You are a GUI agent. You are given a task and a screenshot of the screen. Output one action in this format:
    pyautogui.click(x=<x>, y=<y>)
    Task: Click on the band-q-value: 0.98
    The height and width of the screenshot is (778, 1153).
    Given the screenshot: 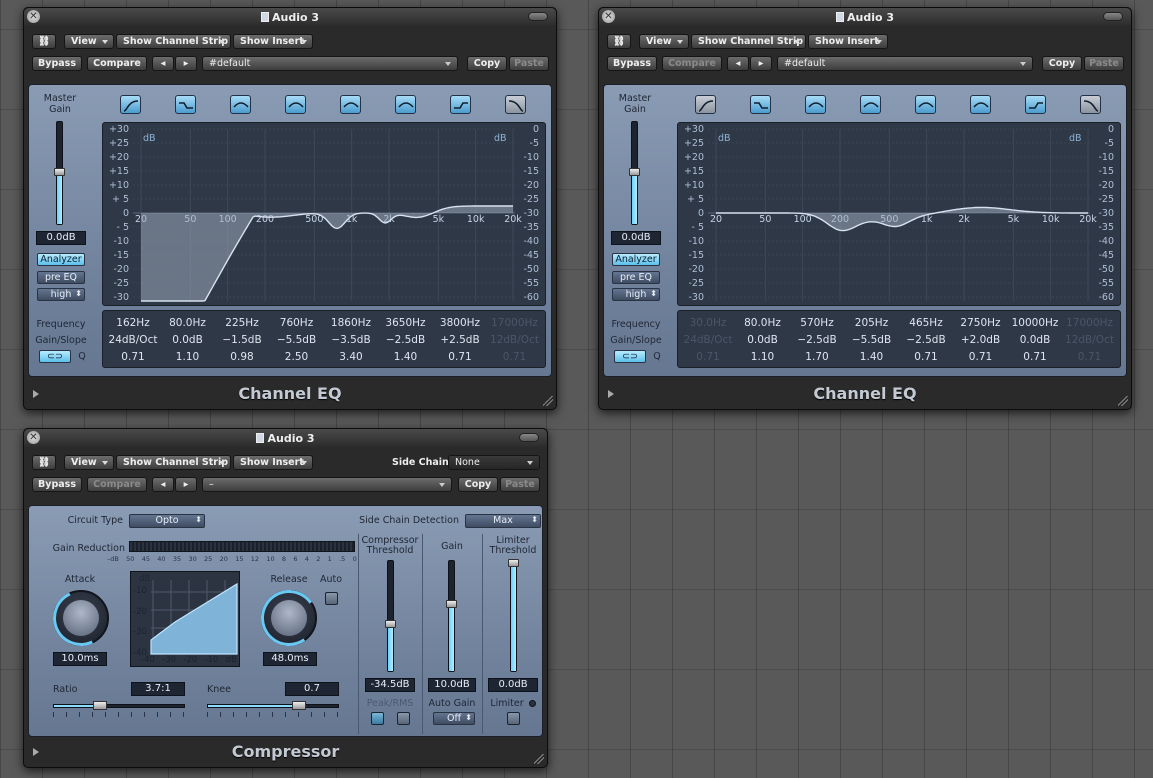 What is the action you would take?
    pyautogui.click(x=242, y=357)
    